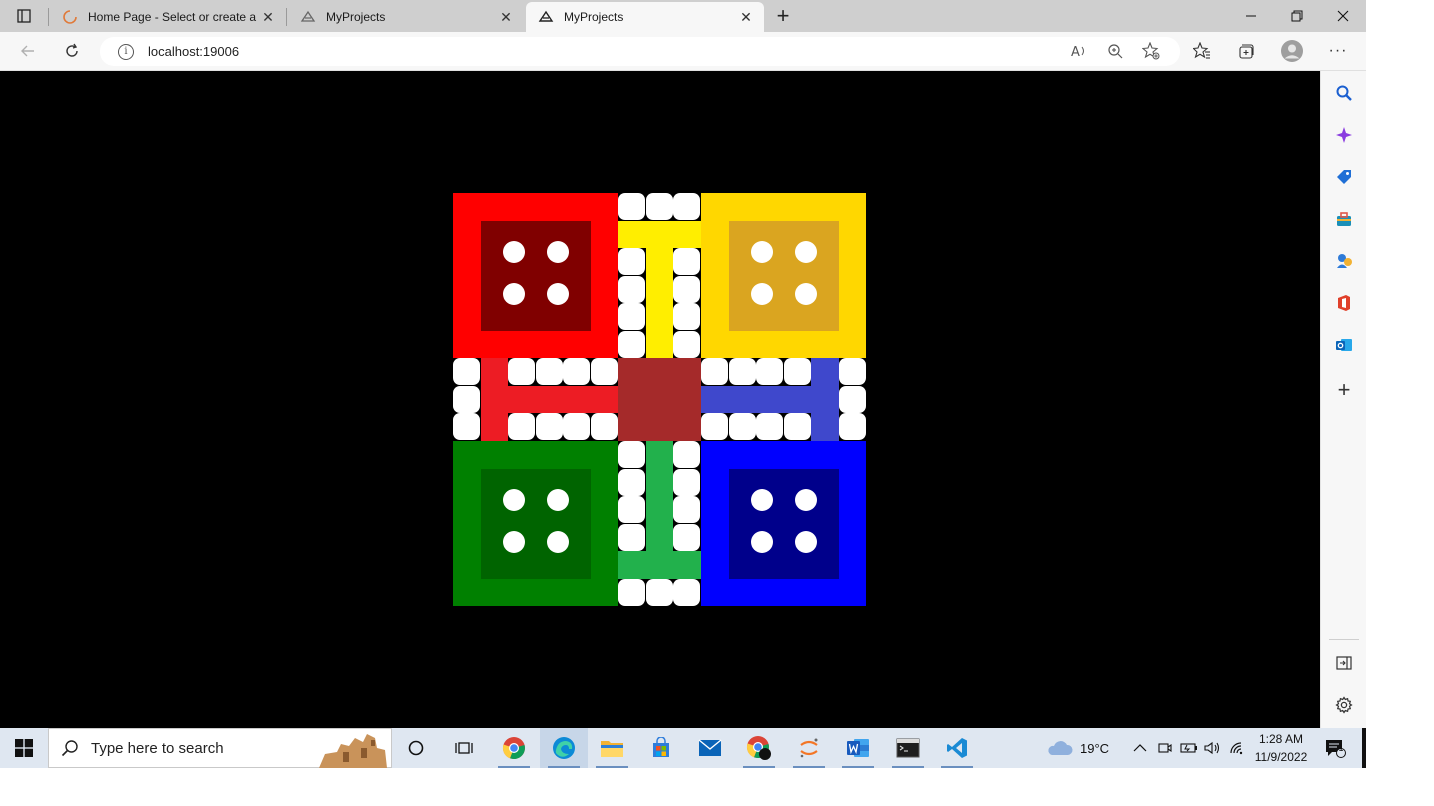 The width and height of the screenshot is (1434, 806). I want to click on split-screen-icon, so click(1344, 663).